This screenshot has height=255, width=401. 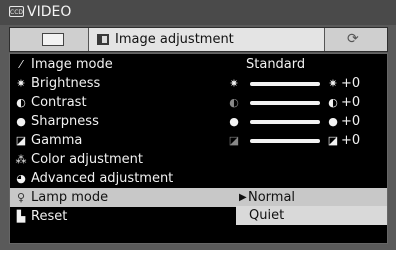 I want to click on sharpness-high-icon: ●, so click(x=333, y=121).